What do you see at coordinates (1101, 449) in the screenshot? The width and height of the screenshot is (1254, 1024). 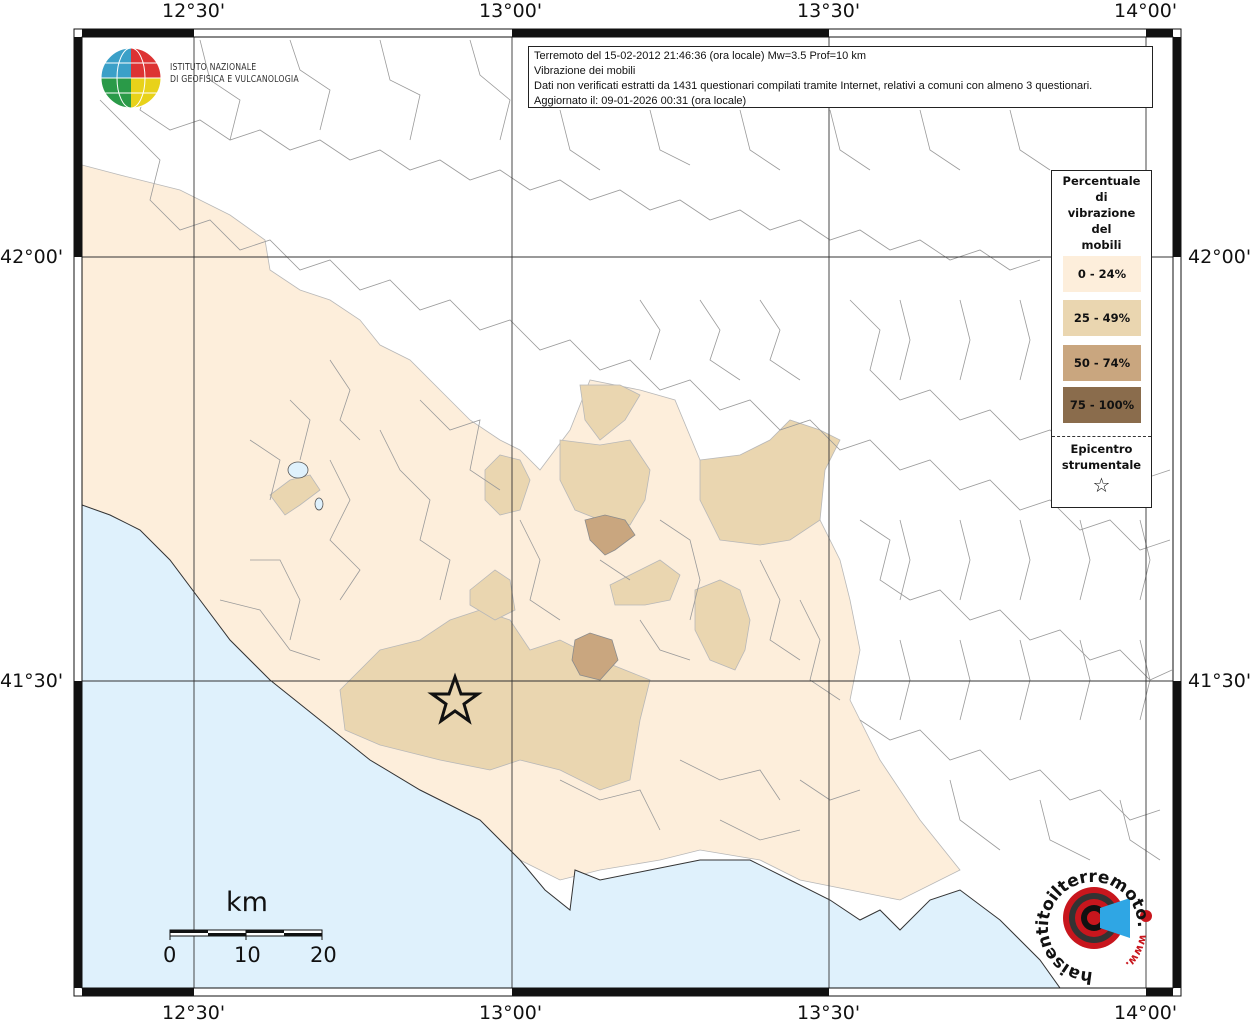 I see `legend-epicenter-line: Epicentro` at bounding box center [1101, 449].